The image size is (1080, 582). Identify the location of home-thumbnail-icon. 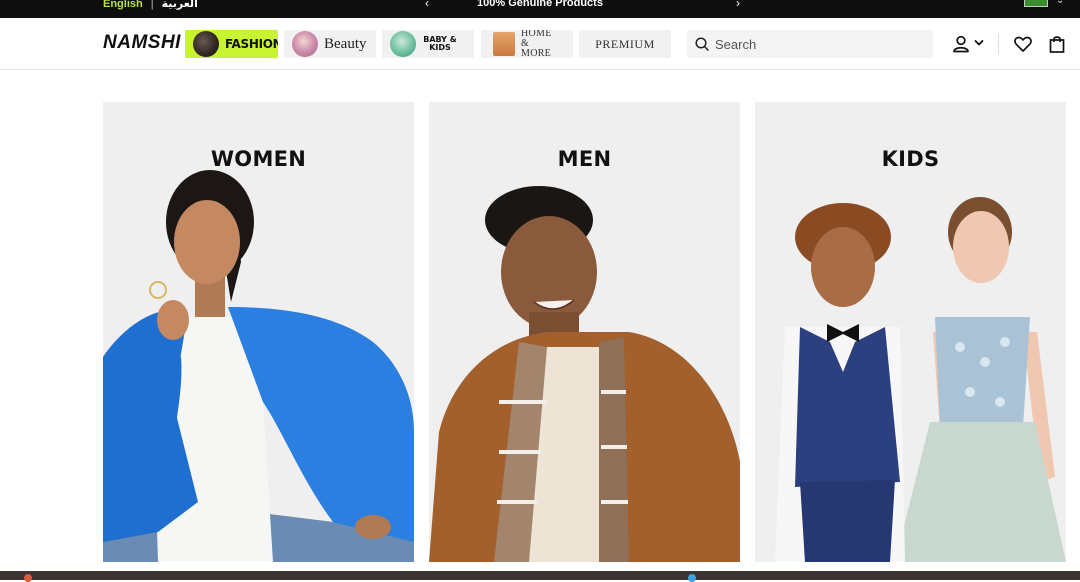
(504, 44).